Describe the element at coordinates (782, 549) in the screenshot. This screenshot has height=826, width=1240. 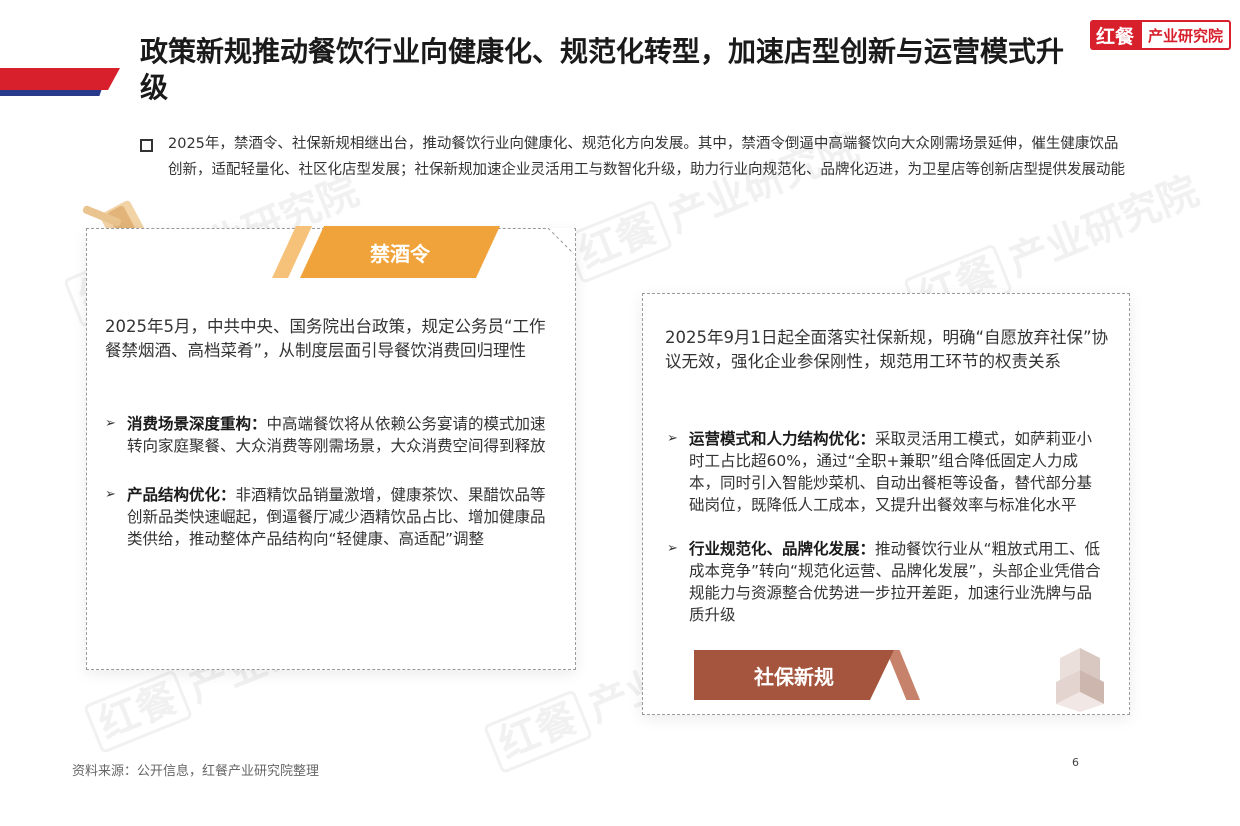
I see `item-heading: 行业规范化、品牌化发展：` at that location.